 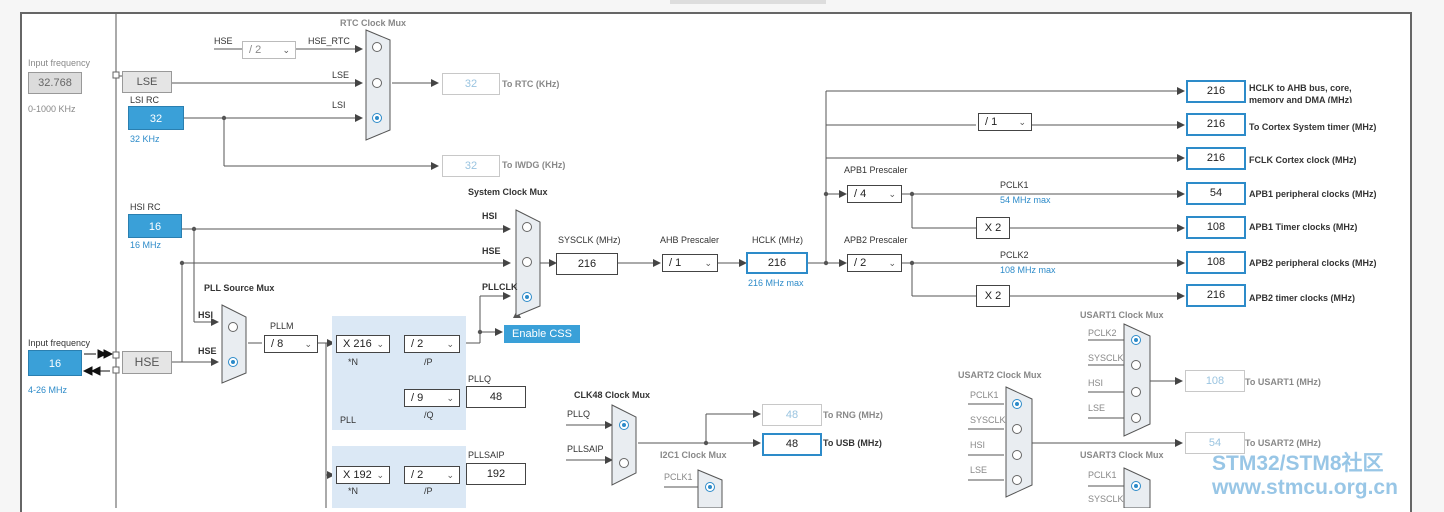 I want to click on pllsrc-hsi-label: HSI, so click(x=206, y=315).